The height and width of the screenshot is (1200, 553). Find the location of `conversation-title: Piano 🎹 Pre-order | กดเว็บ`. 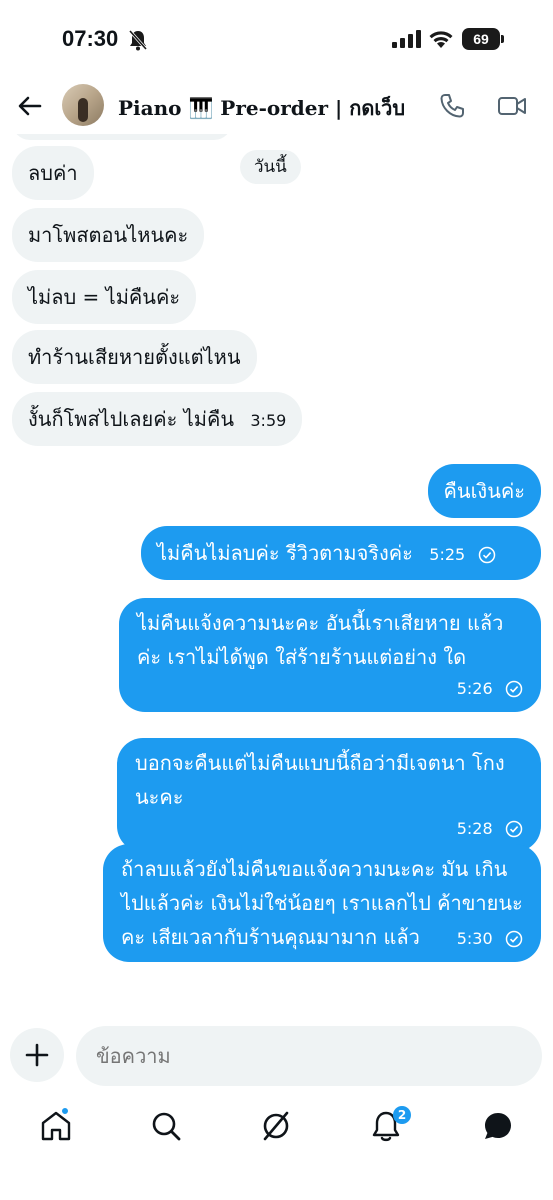

conversation-title: Piano 🎹 Pre-order | กดเว็บ is located at coordinates (261, 108).